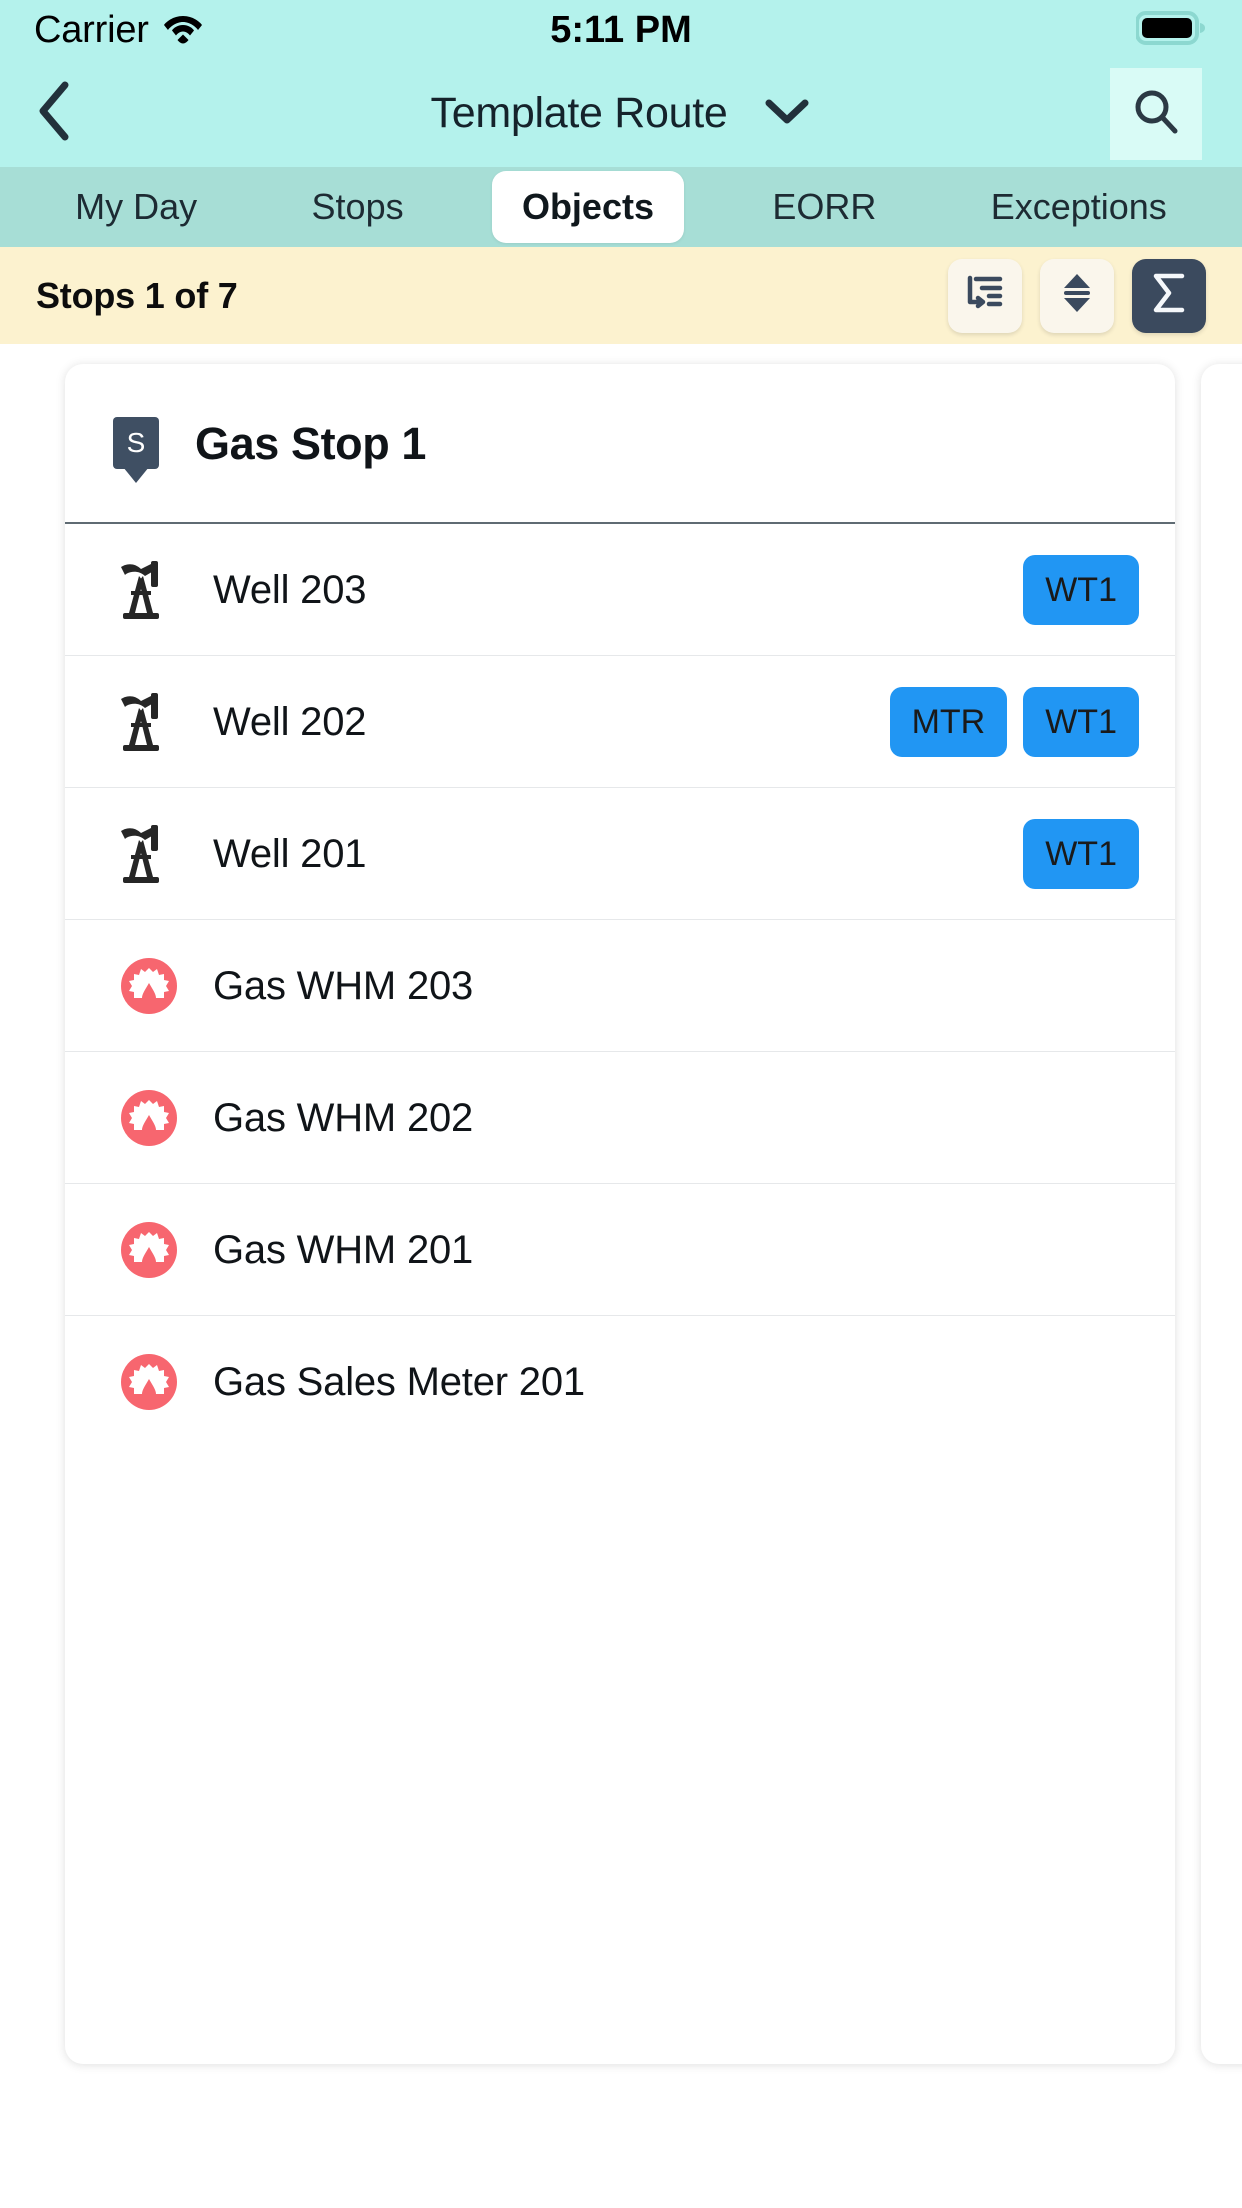 Image resolution: width=1242 pixels, height=2208 pixels. I want to click on tab-bar: My Day Stops Objects EORR Exceptions, so click(621, 207).